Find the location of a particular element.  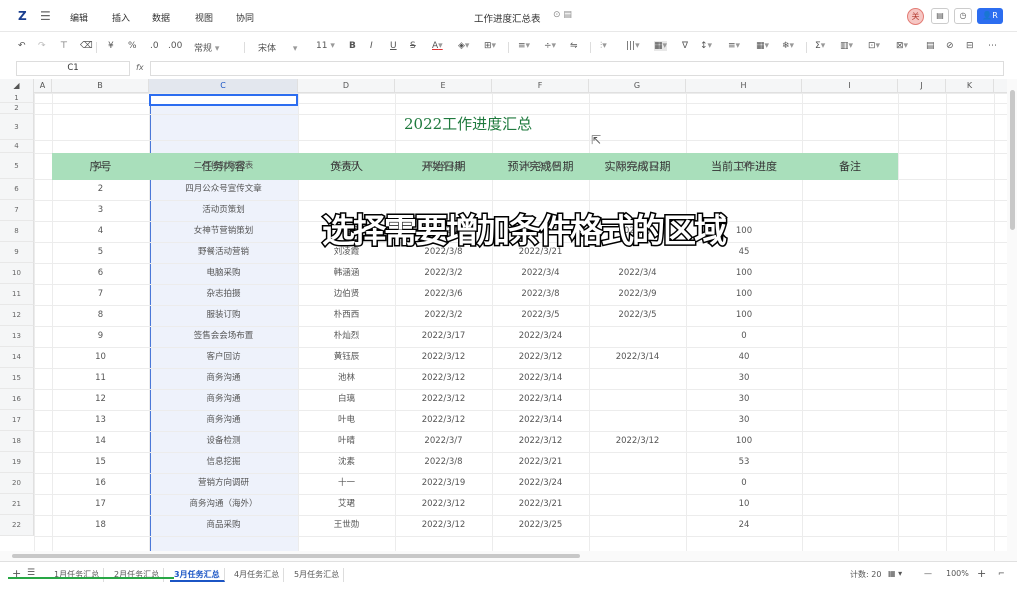

menu-data: 数据 is located at coordinates (161, 17).